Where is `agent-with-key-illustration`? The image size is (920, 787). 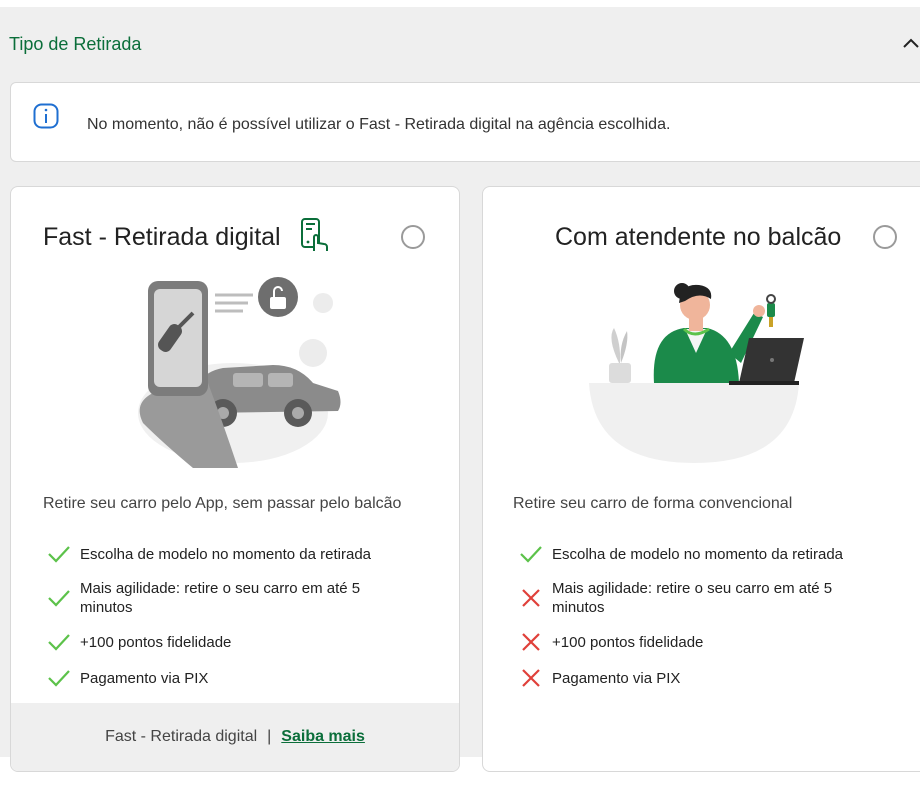 agent-with-key-illustration is located at coordinates (696, 373).